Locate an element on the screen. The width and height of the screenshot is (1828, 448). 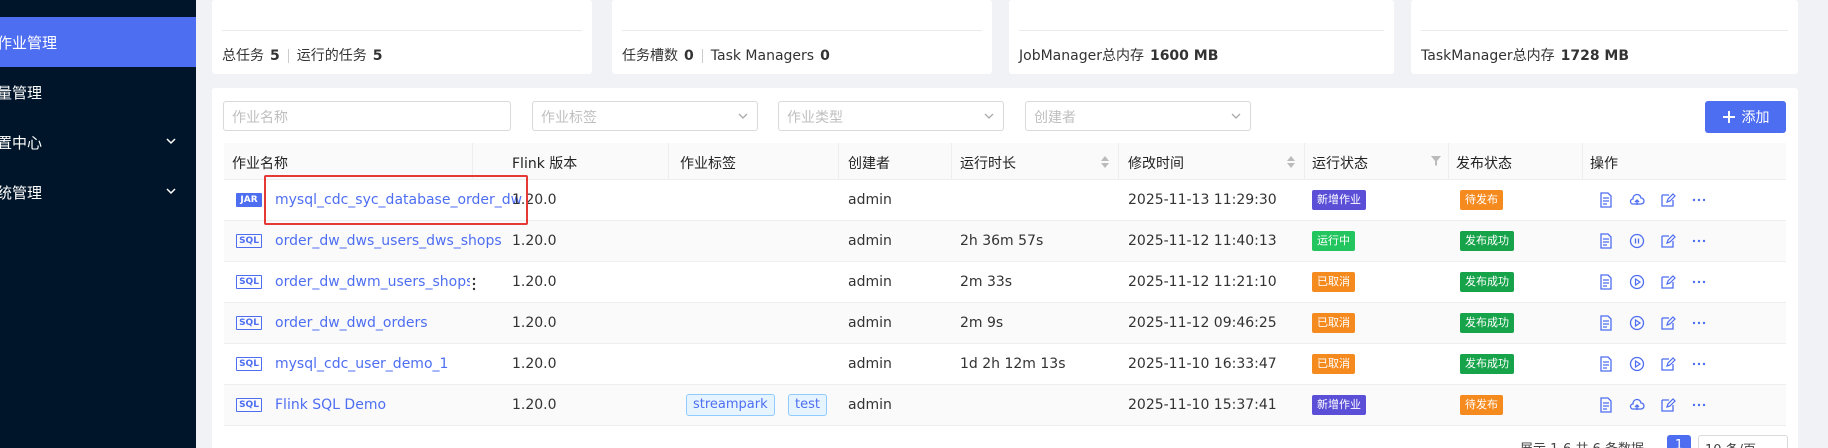
modified-time: 2025-11-12 11:21:10 is located at coordinates (1202, 282).